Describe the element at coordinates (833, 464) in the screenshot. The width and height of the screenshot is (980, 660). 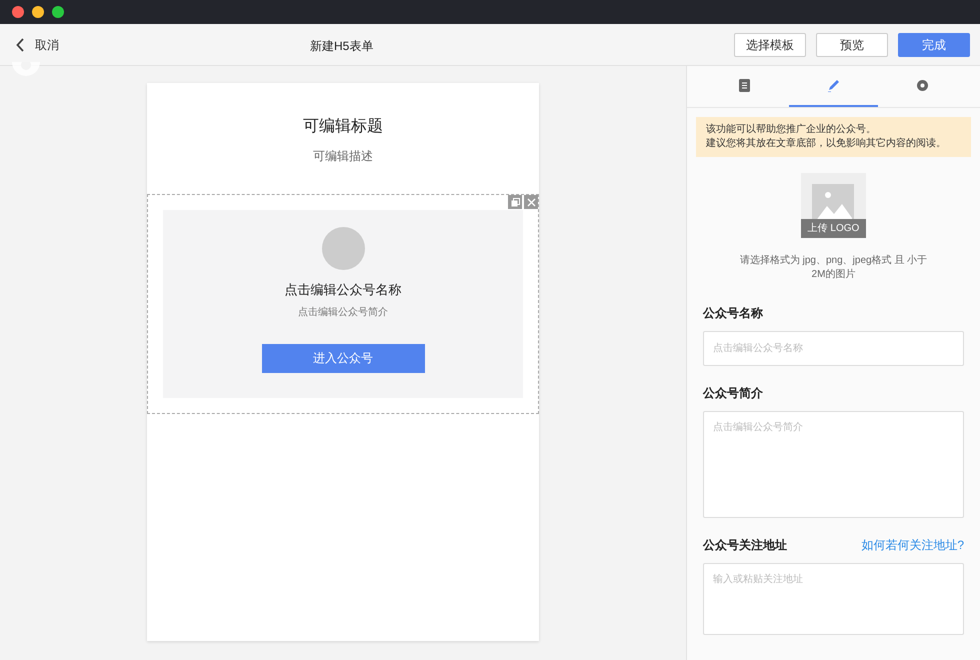
I see `text-field: 点击编辑公众号简介` at that location.